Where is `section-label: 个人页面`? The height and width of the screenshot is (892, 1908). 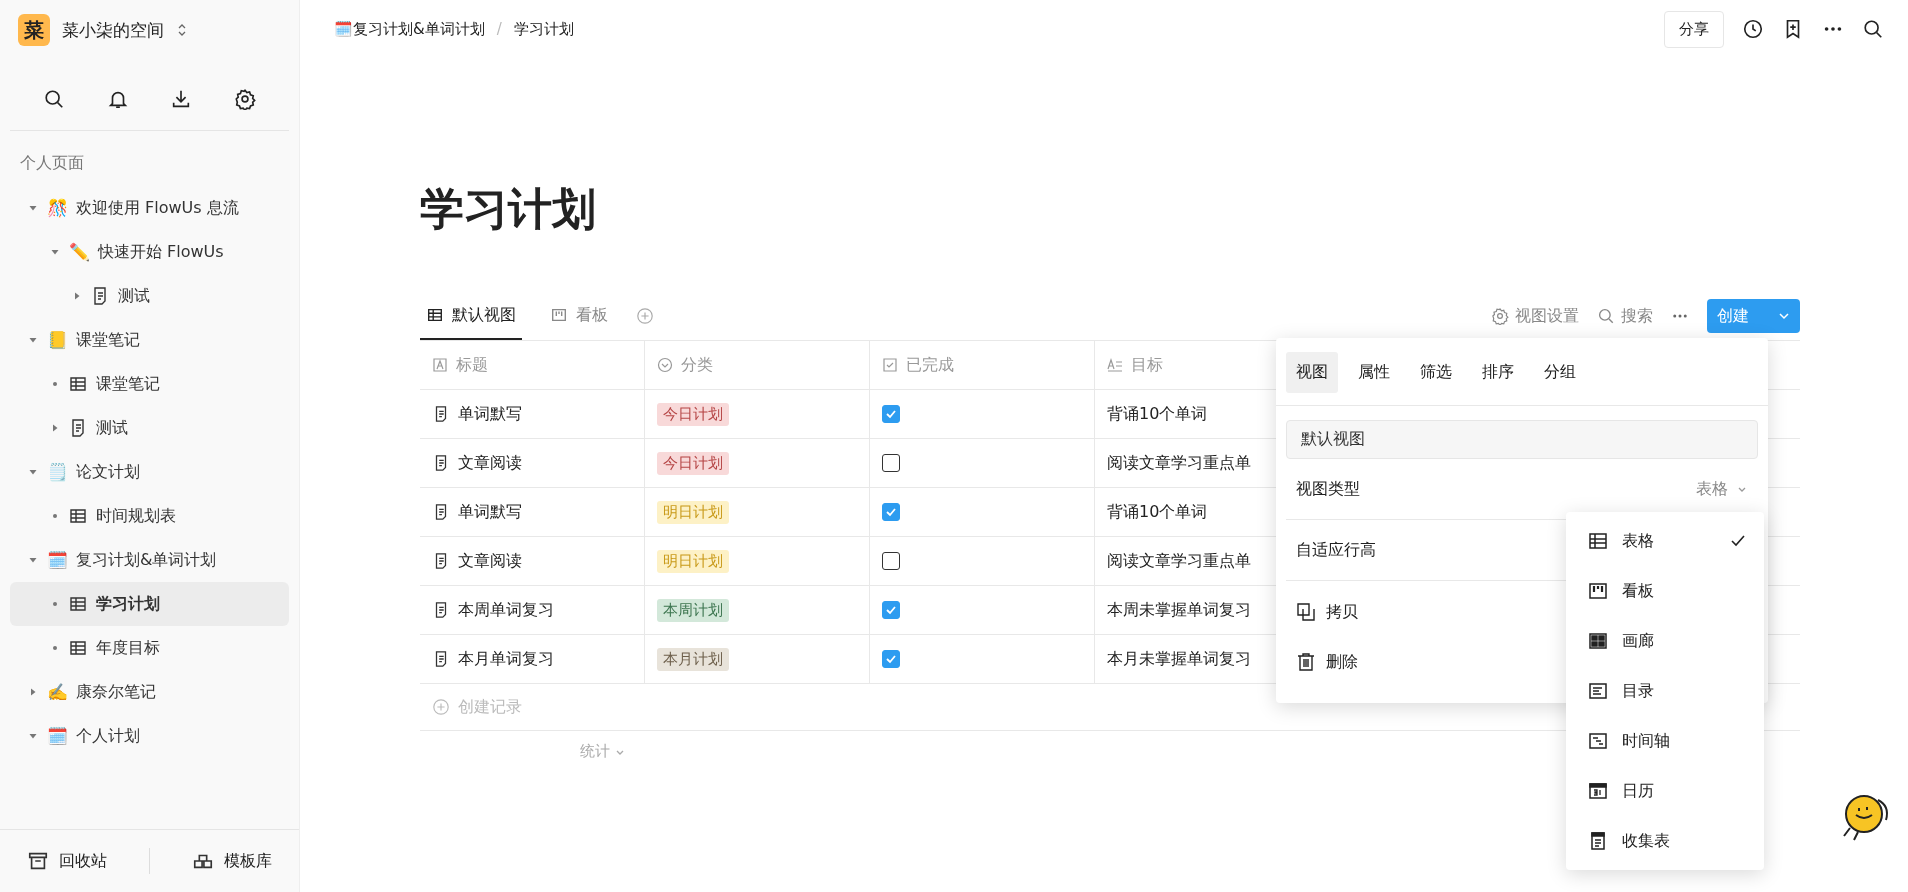 section-label: 个人页面 is located at coordinates (52, 163).